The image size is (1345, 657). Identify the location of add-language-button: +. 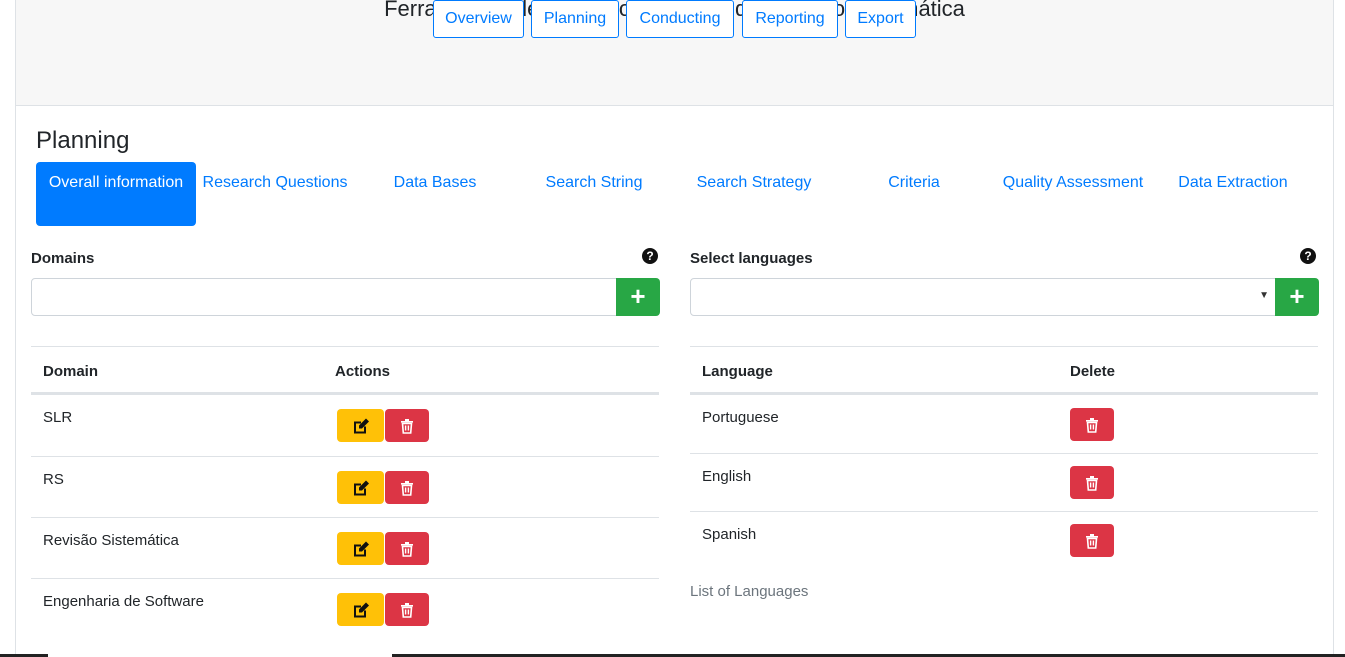
(1297, 297).